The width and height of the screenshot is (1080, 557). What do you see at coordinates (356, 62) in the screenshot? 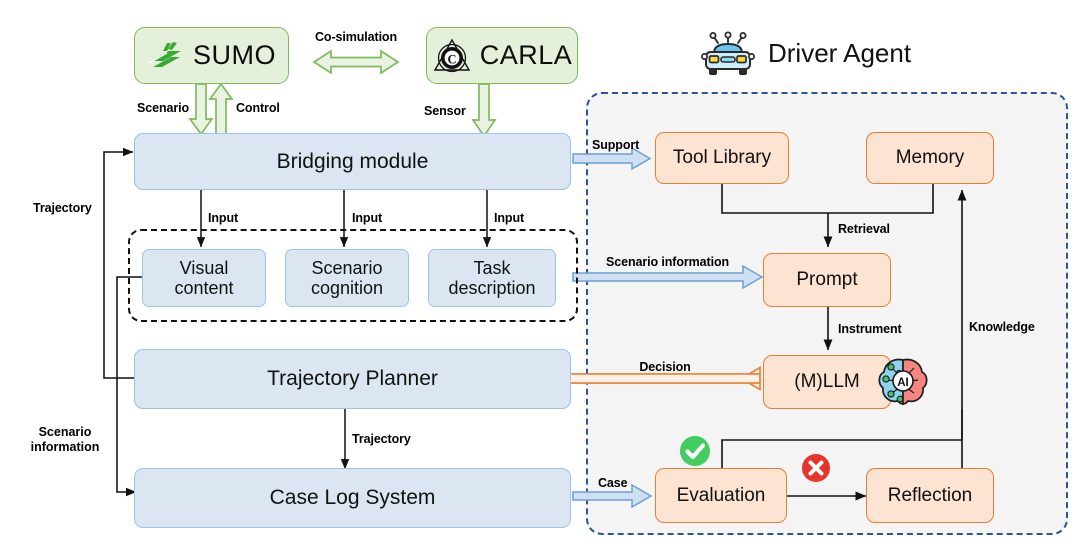
I see `cosimulation-arrow` at bounding box center [356, 62].